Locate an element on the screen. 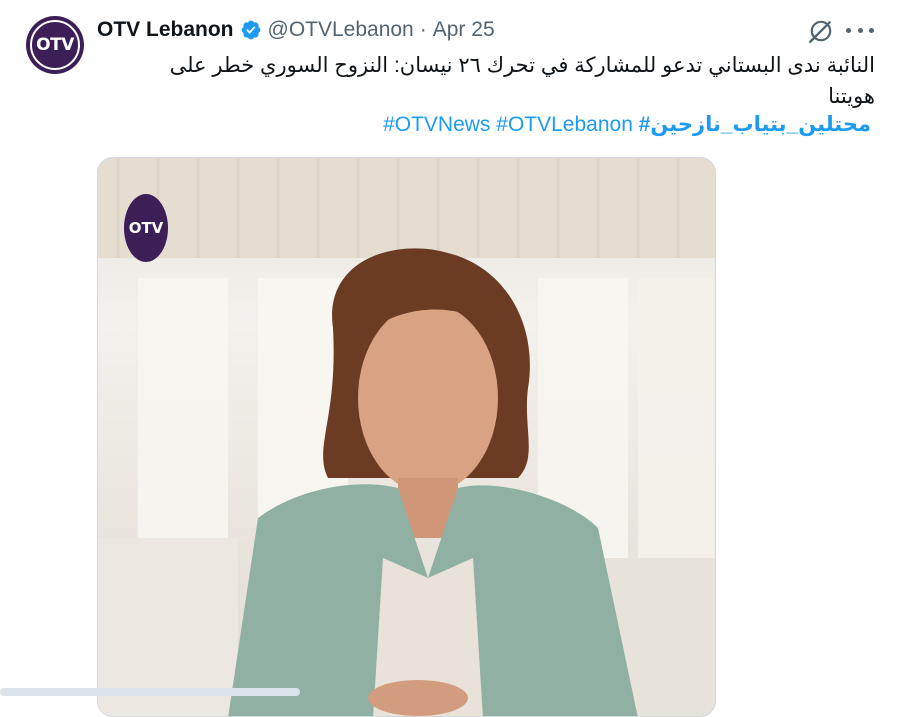 This screenshot has width=903, height=717. avatar: OTV is located at coordinates (55, 45).